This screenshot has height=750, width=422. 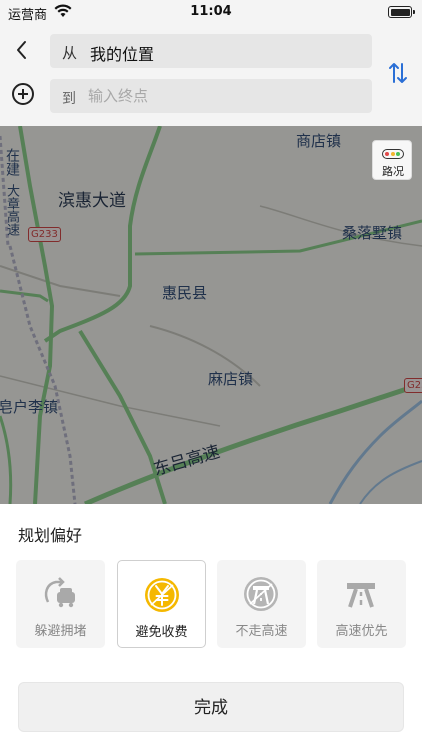 I want to click on origin-prefix: 从, so click(x=70, y=53).